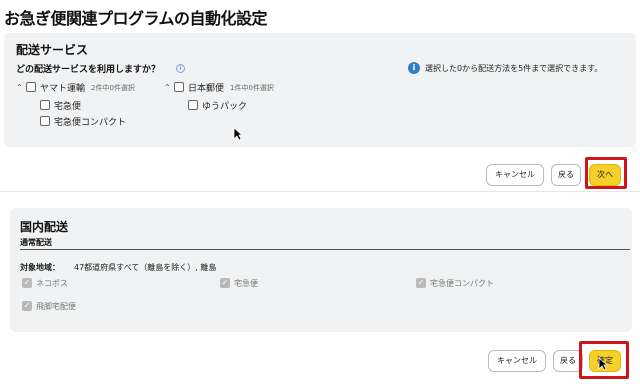  What do you see at coordinates (90, 123) in the screenshot?
I see `option-label-takkyubin-compact: 宅急便コンパクト` at bounding box center [90, 123].